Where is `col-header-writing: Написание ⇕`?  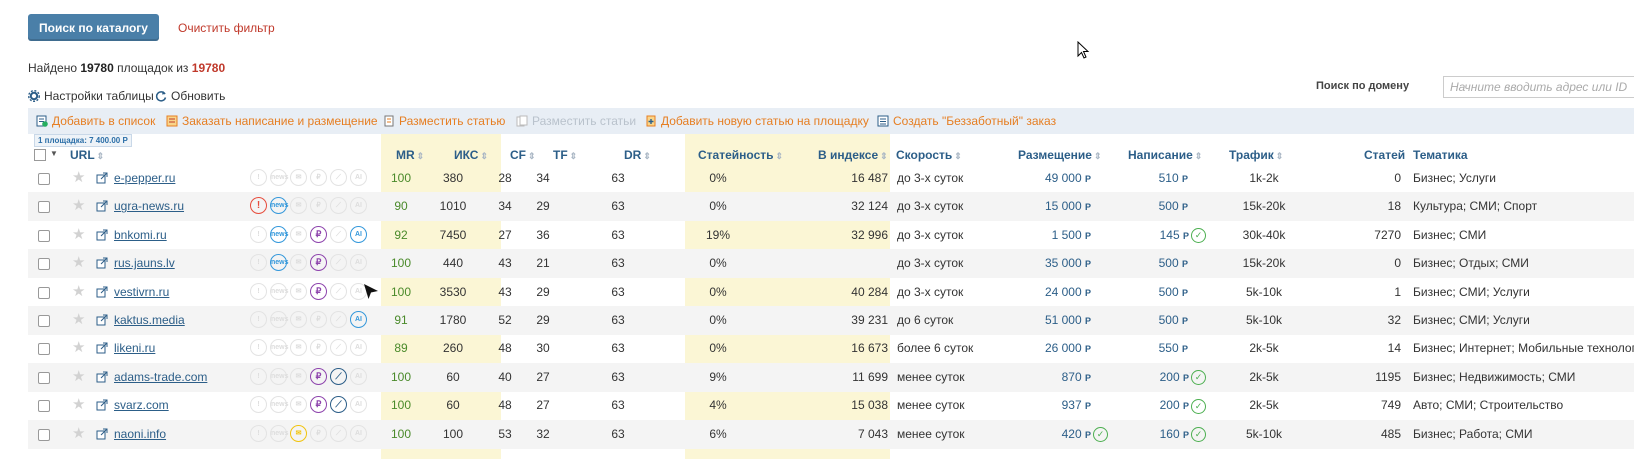 col-header-writing: Написание ⇕ is located at coordinates (1165, 156).